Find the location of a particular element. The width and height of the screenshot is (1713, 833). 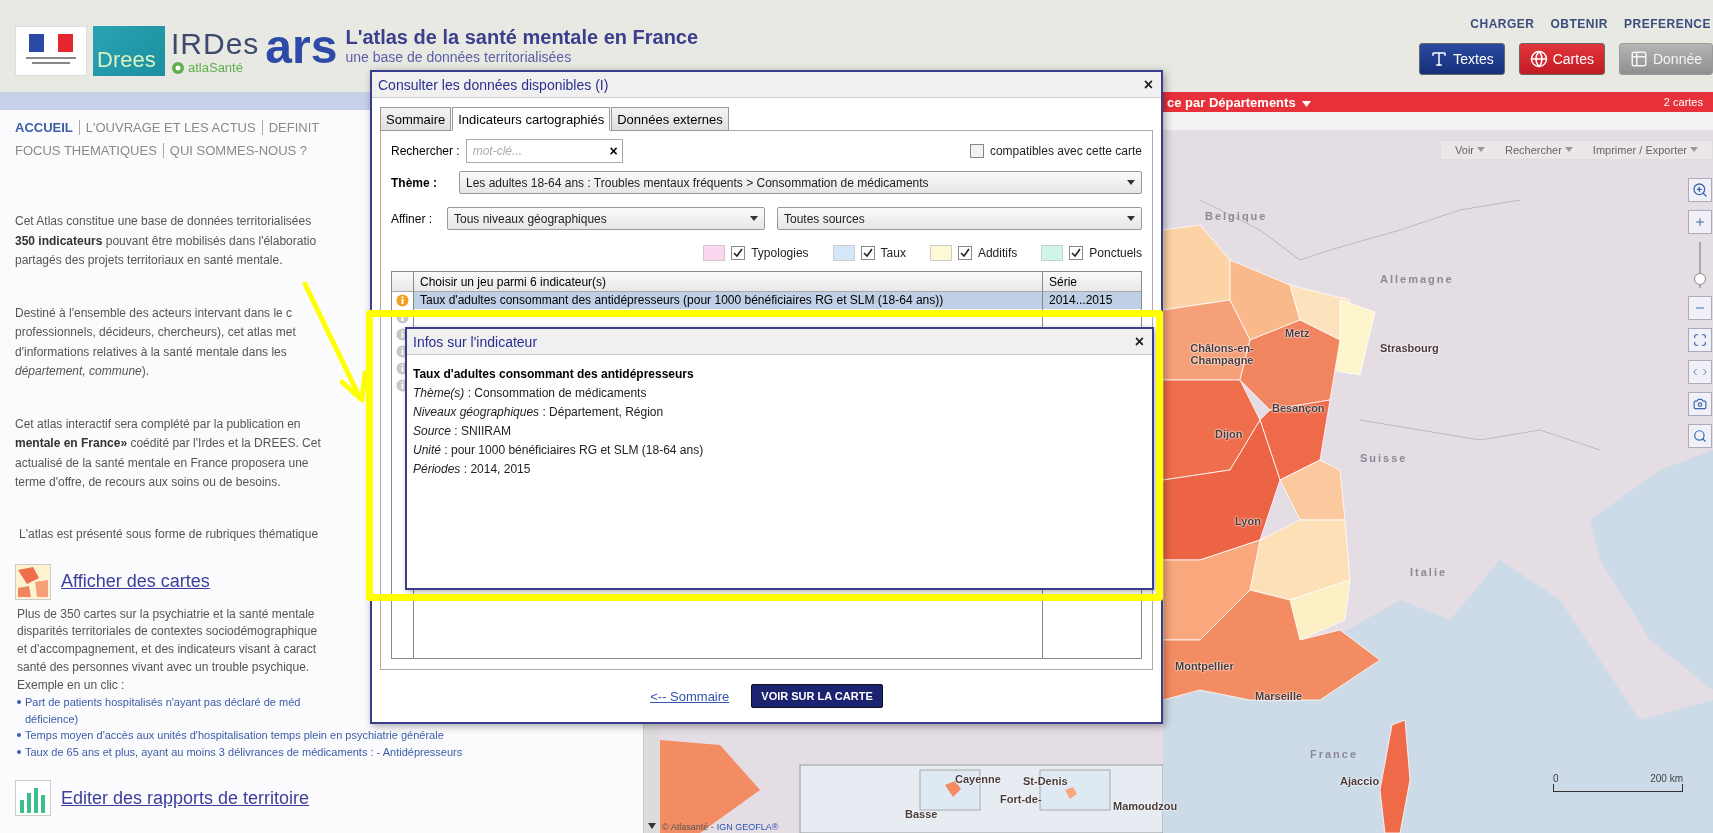

table-icon is located at coordinates (1638, 59).